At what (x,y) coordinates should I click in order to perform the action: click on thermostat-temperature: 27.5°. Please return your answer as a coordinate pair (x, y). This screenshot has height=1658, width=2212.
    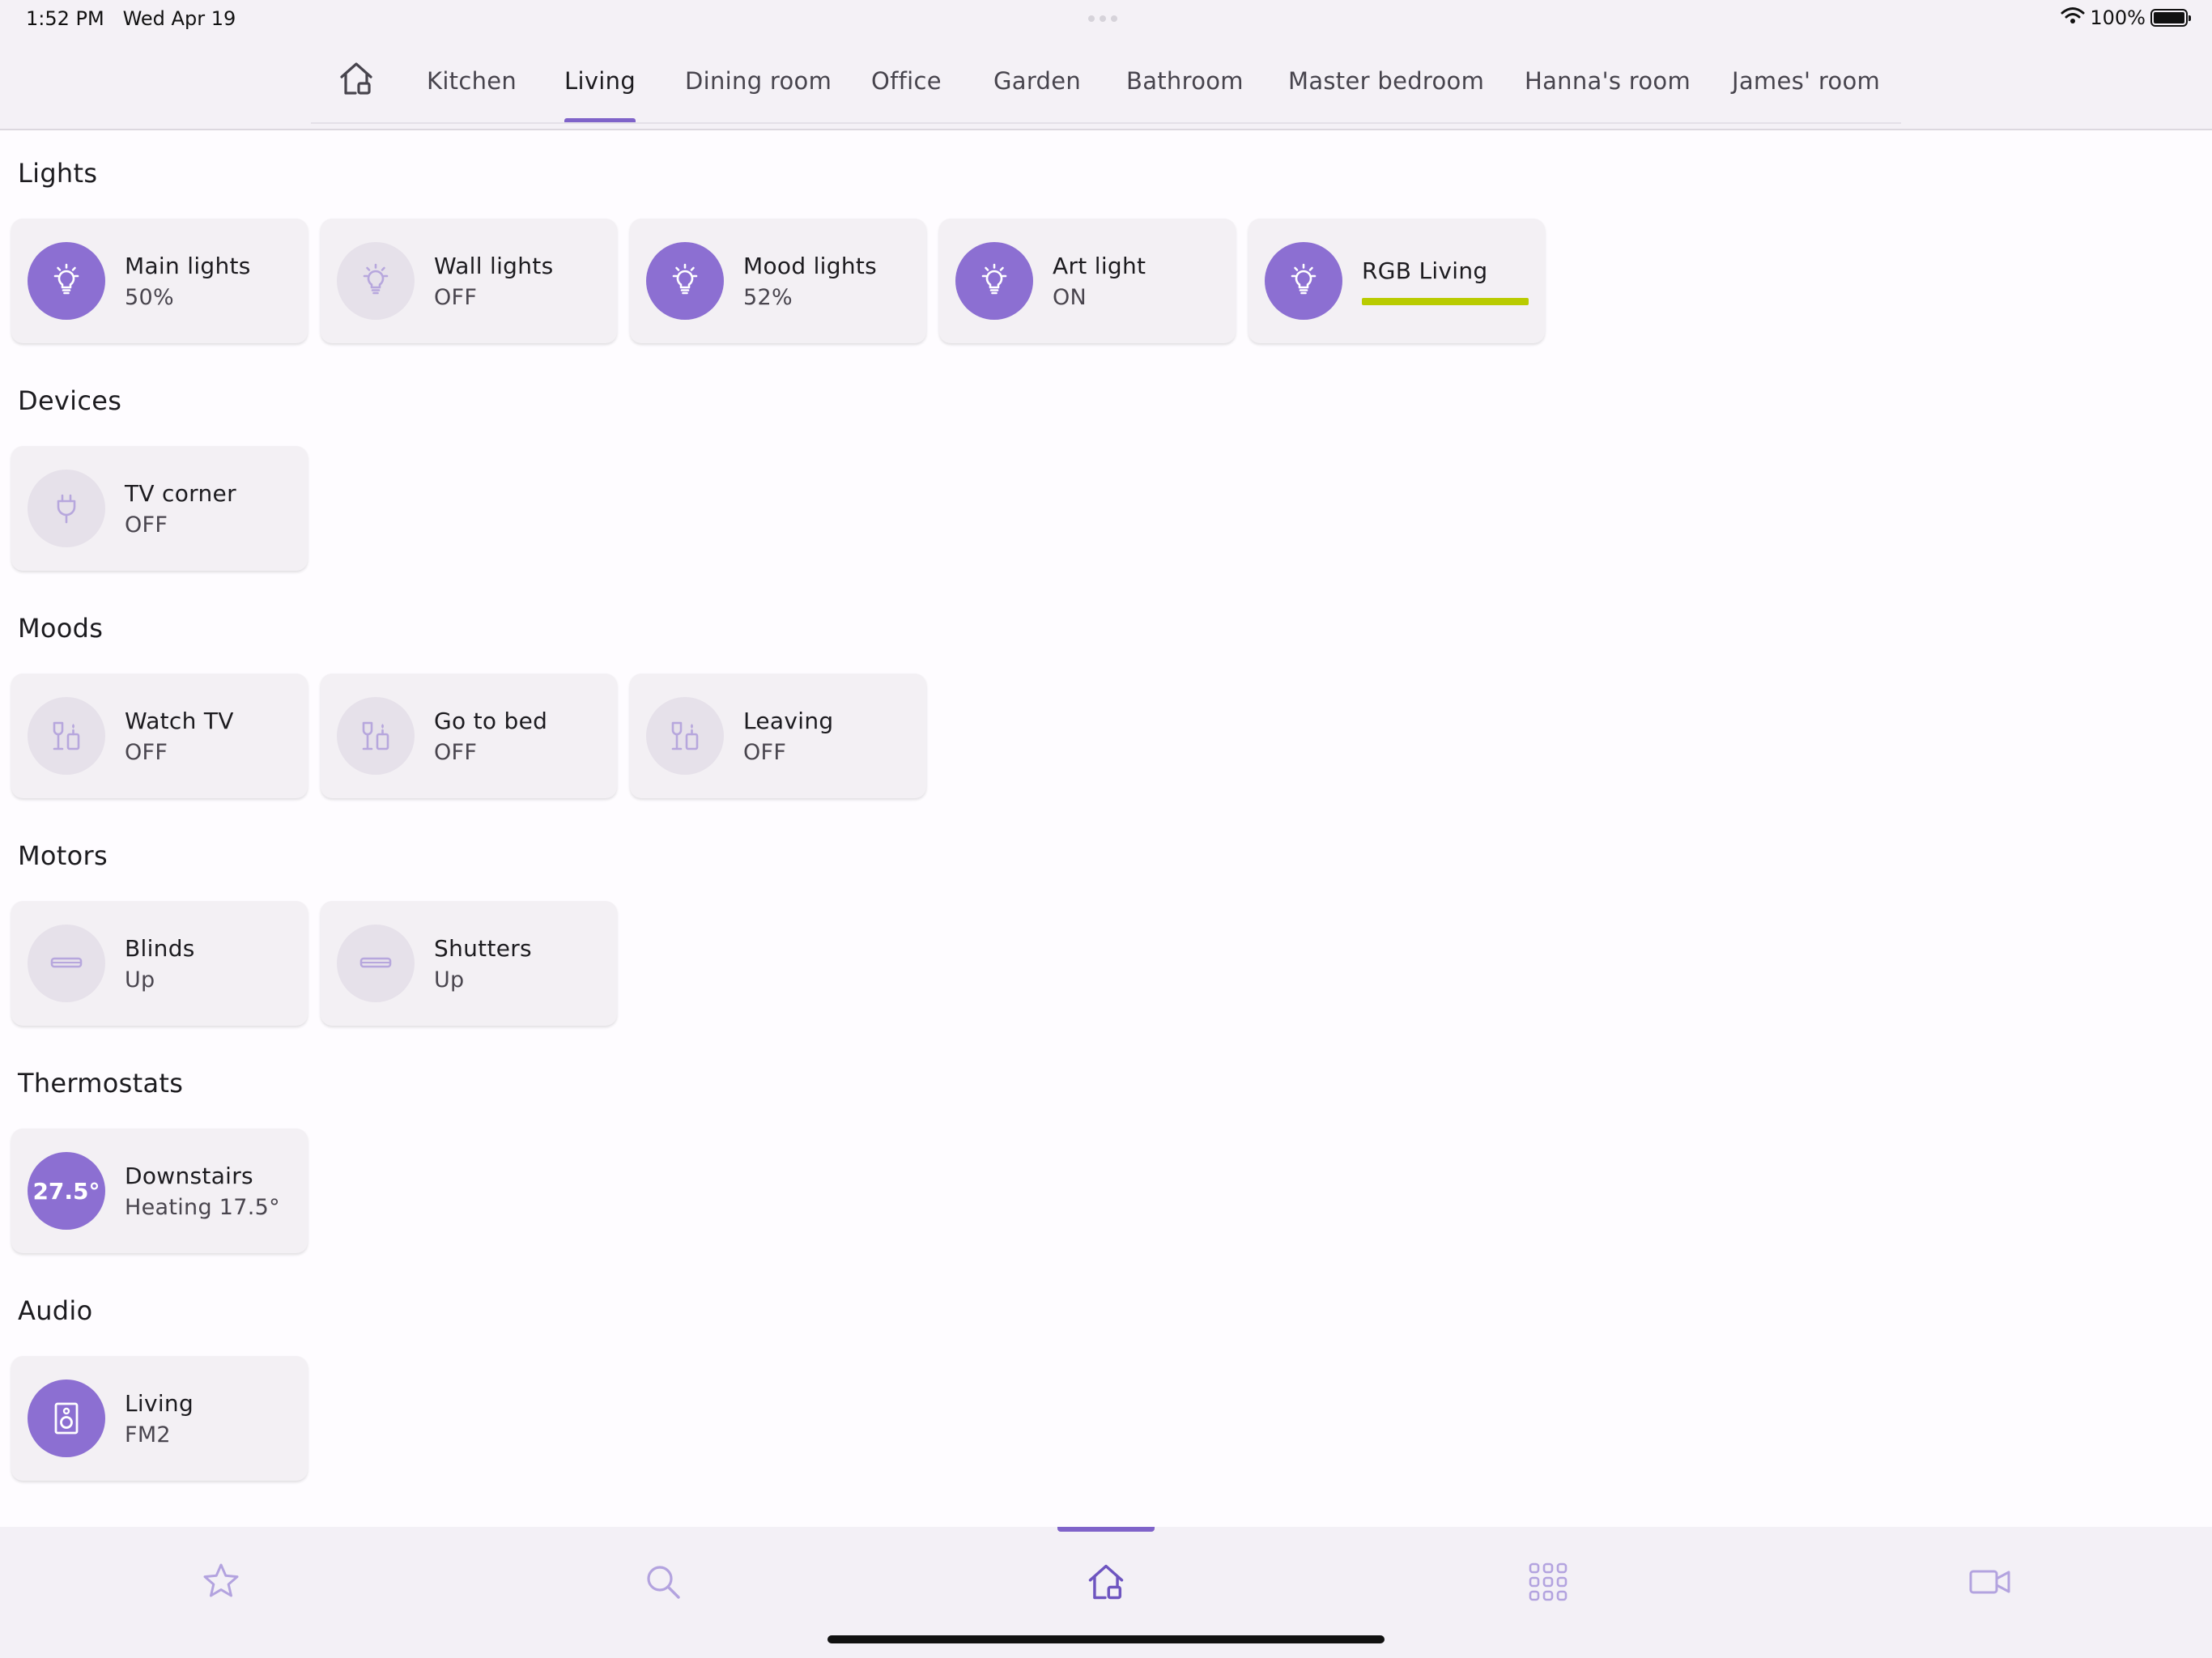
    Looking at the image, I should click on (66, 1191).